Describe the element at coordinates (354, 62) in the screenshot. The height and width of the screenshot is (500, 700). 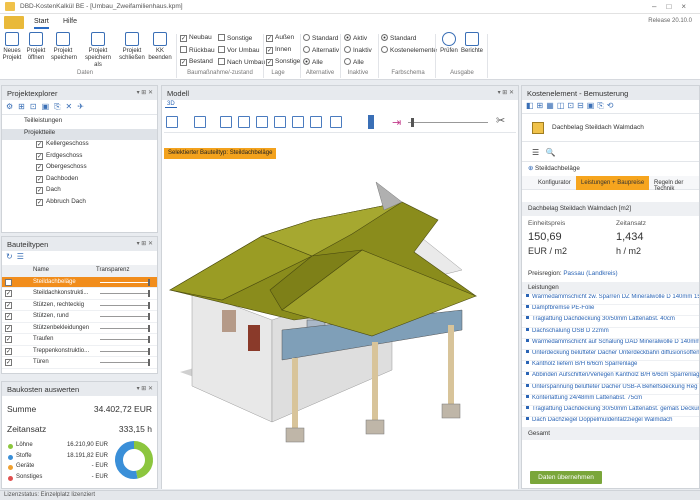
I see `inaktive-alle-radio: Alle` at that location.